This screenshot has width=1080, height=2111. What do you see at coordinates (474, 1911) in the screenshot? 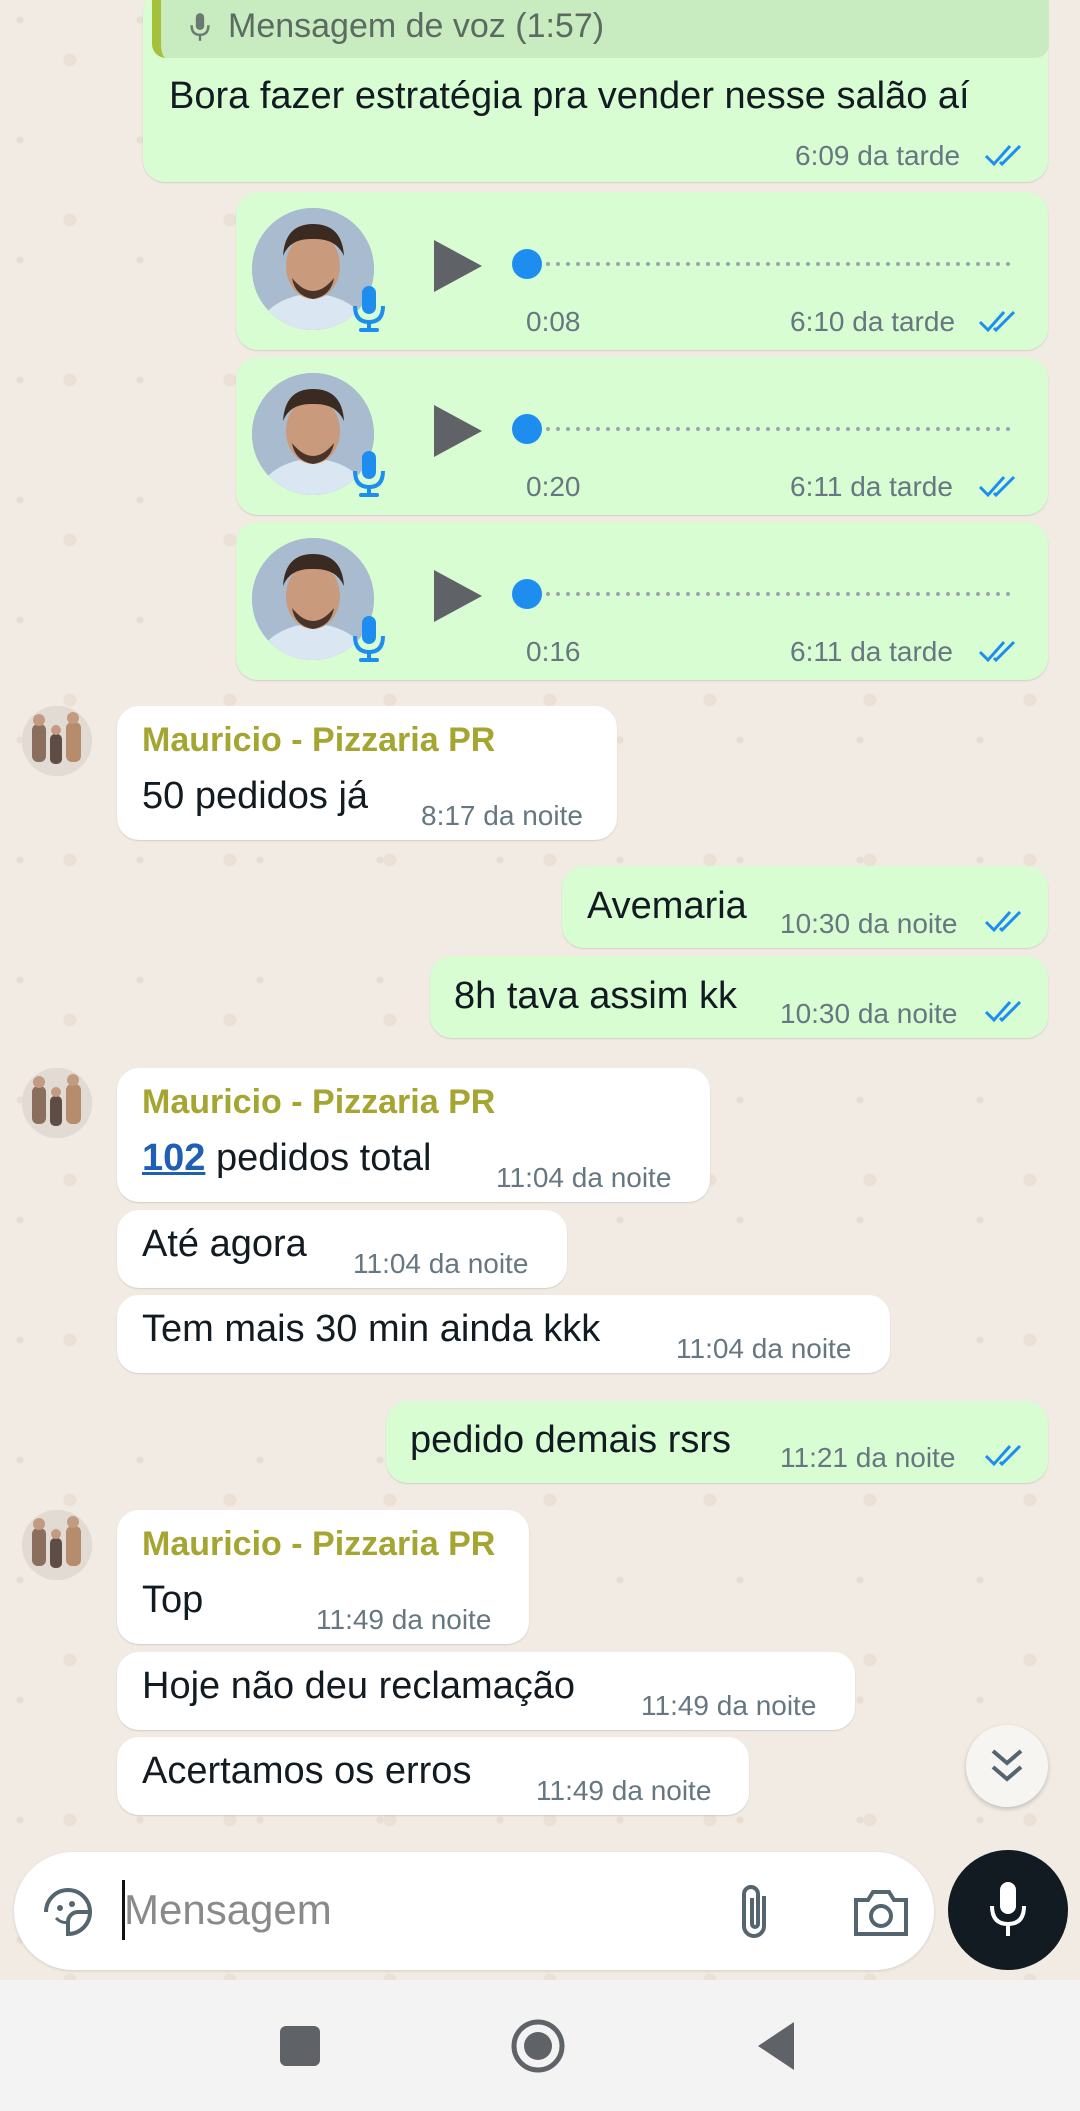
I see `message-composer: Mensagem` at bounding box center [474, 1911].